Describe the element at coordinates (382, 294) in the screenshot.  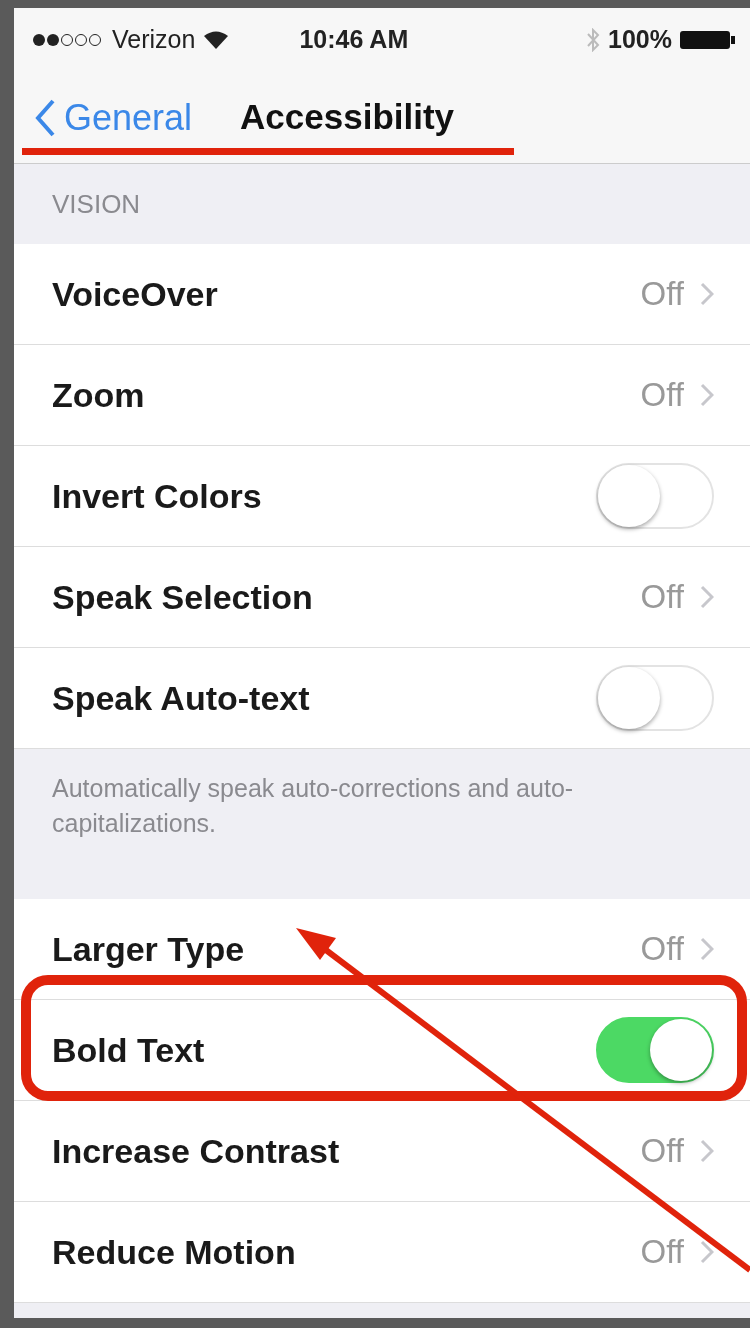
I see `settings-row: VoiceOver Off` at that location.